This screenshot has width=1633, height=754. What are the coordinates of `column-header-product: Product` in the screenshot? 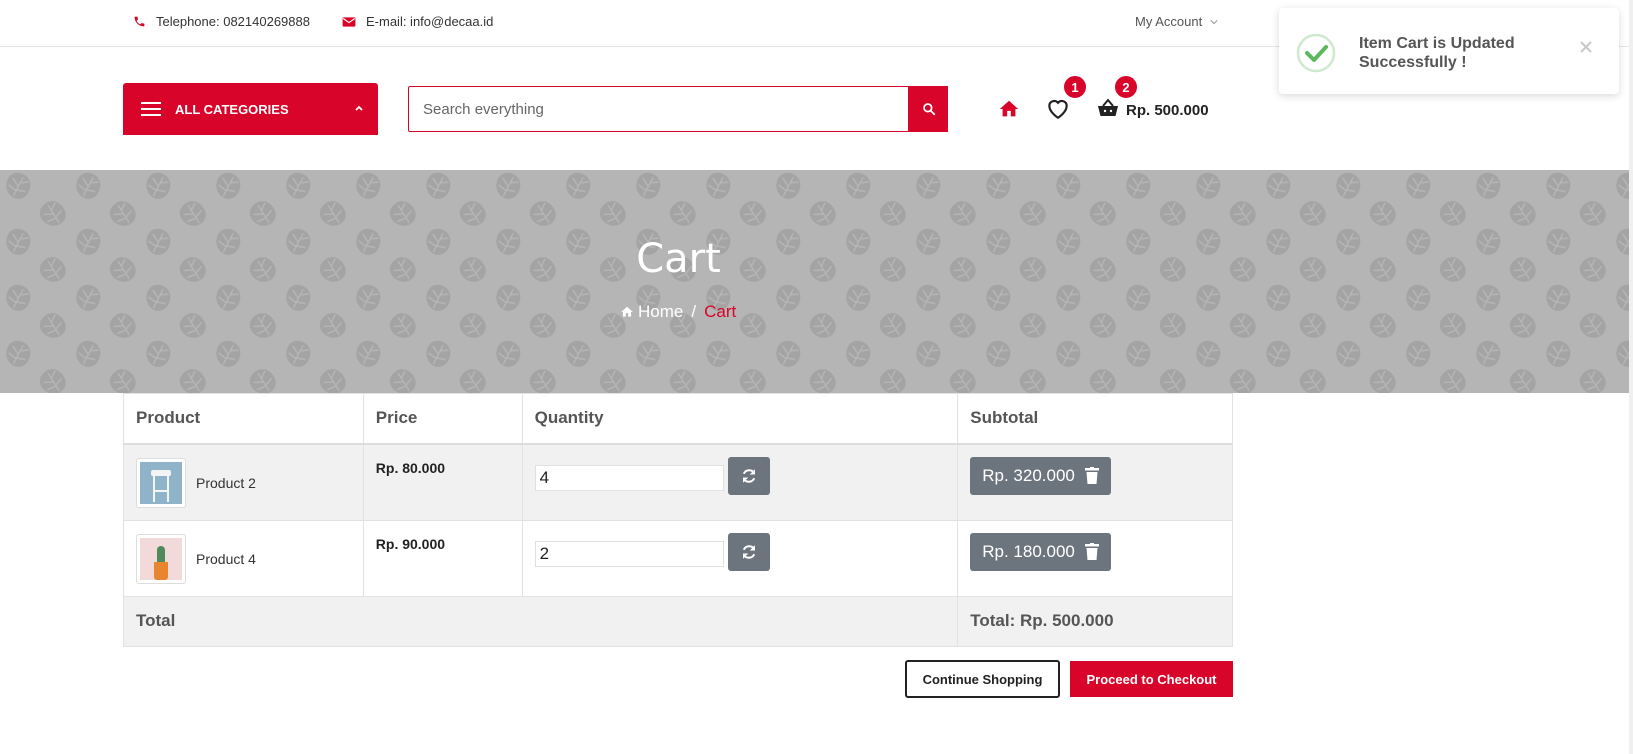 It's located at (243, 419).